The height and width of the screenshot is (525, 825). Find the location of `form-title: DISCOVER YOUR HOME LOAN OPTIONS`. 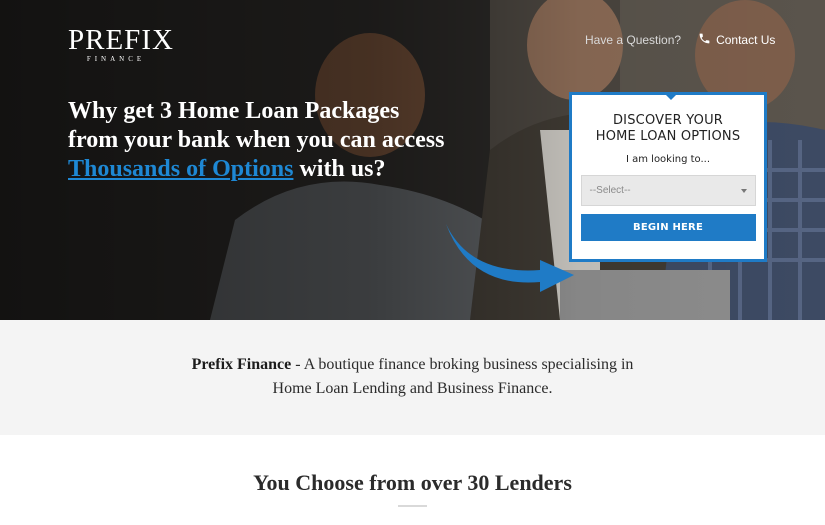

form-title: DISCOVER YOUR HOME LOAN OPTIONS is located at coordinates (668, 129).